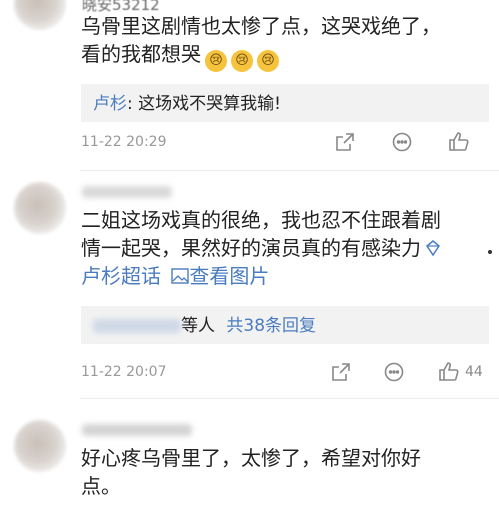 This screenshot has height=515, width=499. I want to click on page-marker, so click(490, 252).